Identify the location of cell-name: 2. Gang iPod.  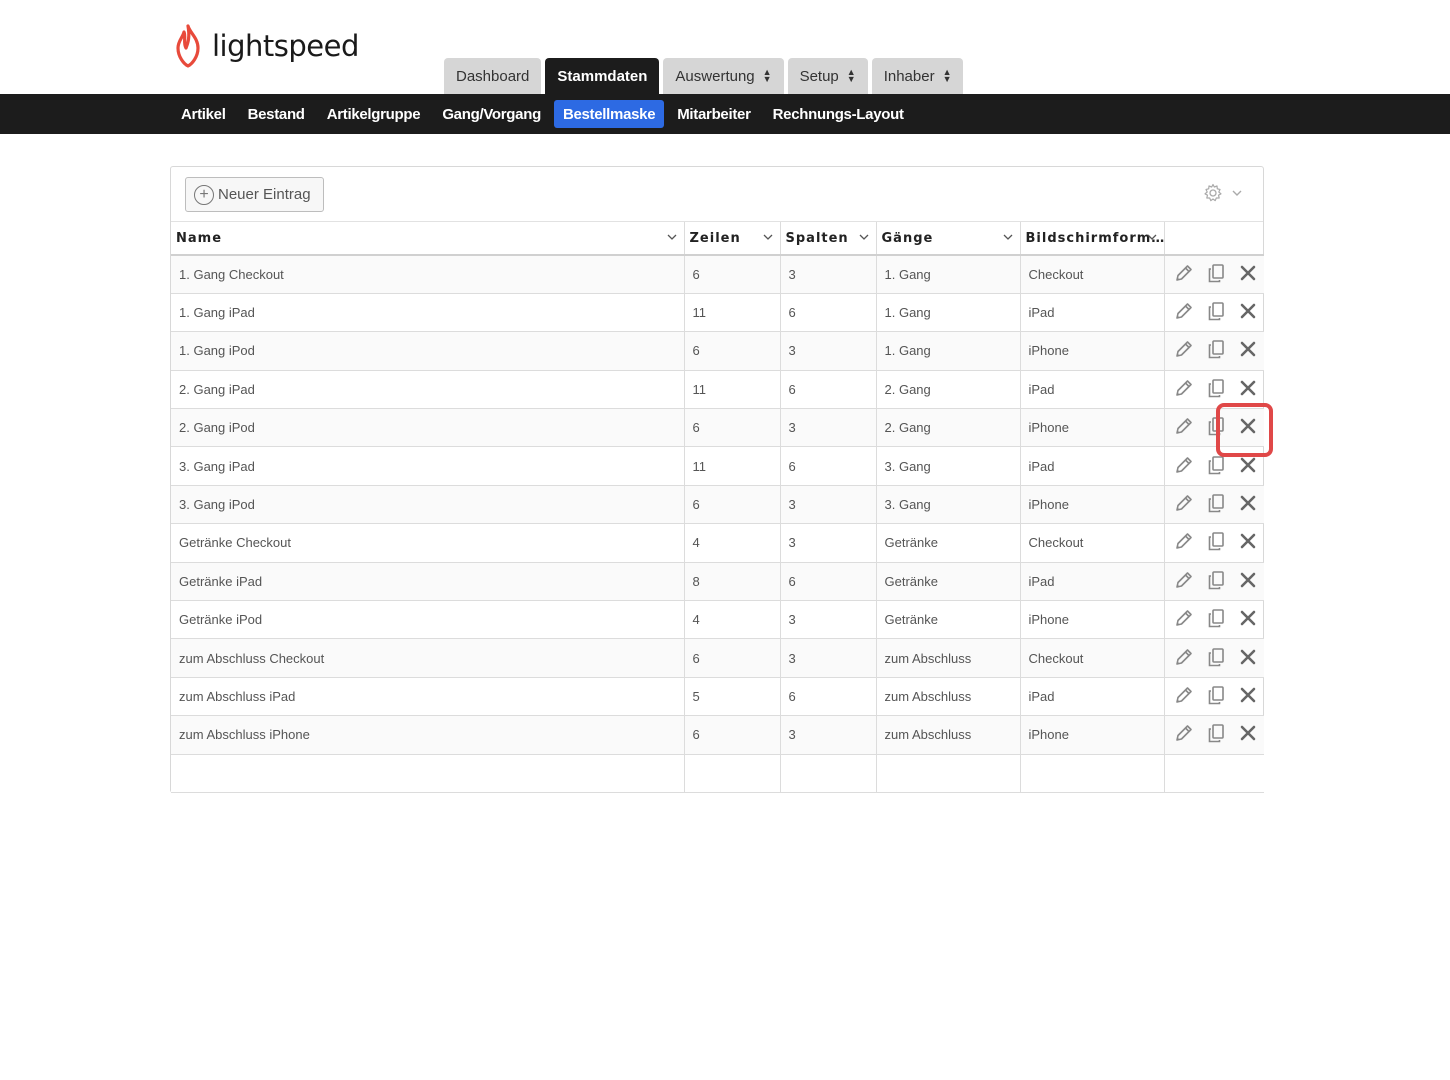
(428, 428).